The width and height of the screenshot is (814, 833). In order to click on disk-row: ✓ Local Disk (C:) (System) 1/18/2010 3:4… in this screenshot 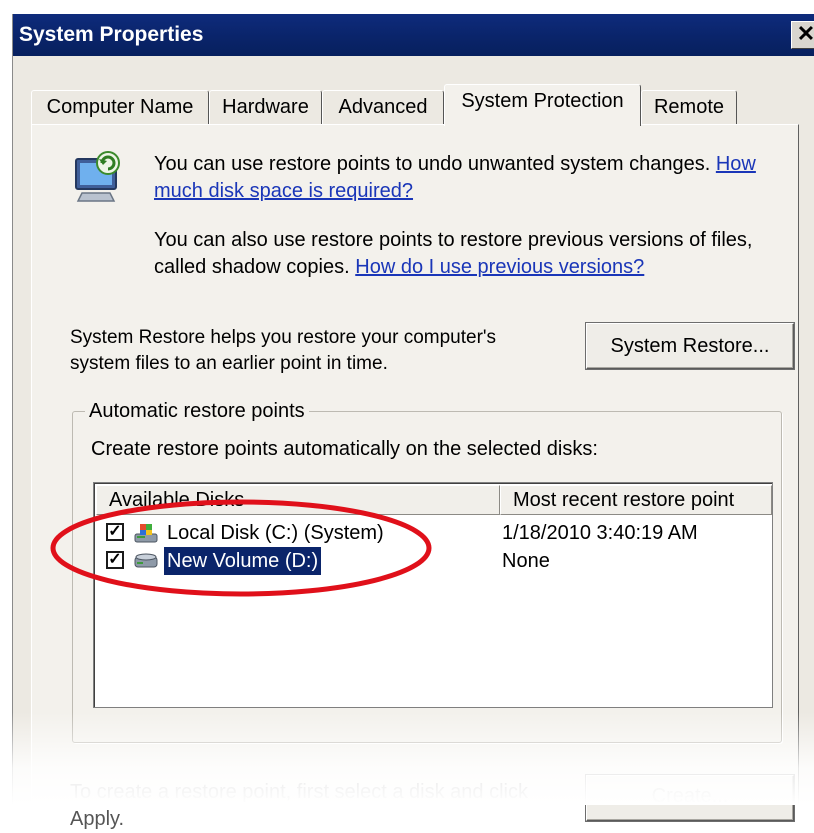, I will do `click(428, 533)`.